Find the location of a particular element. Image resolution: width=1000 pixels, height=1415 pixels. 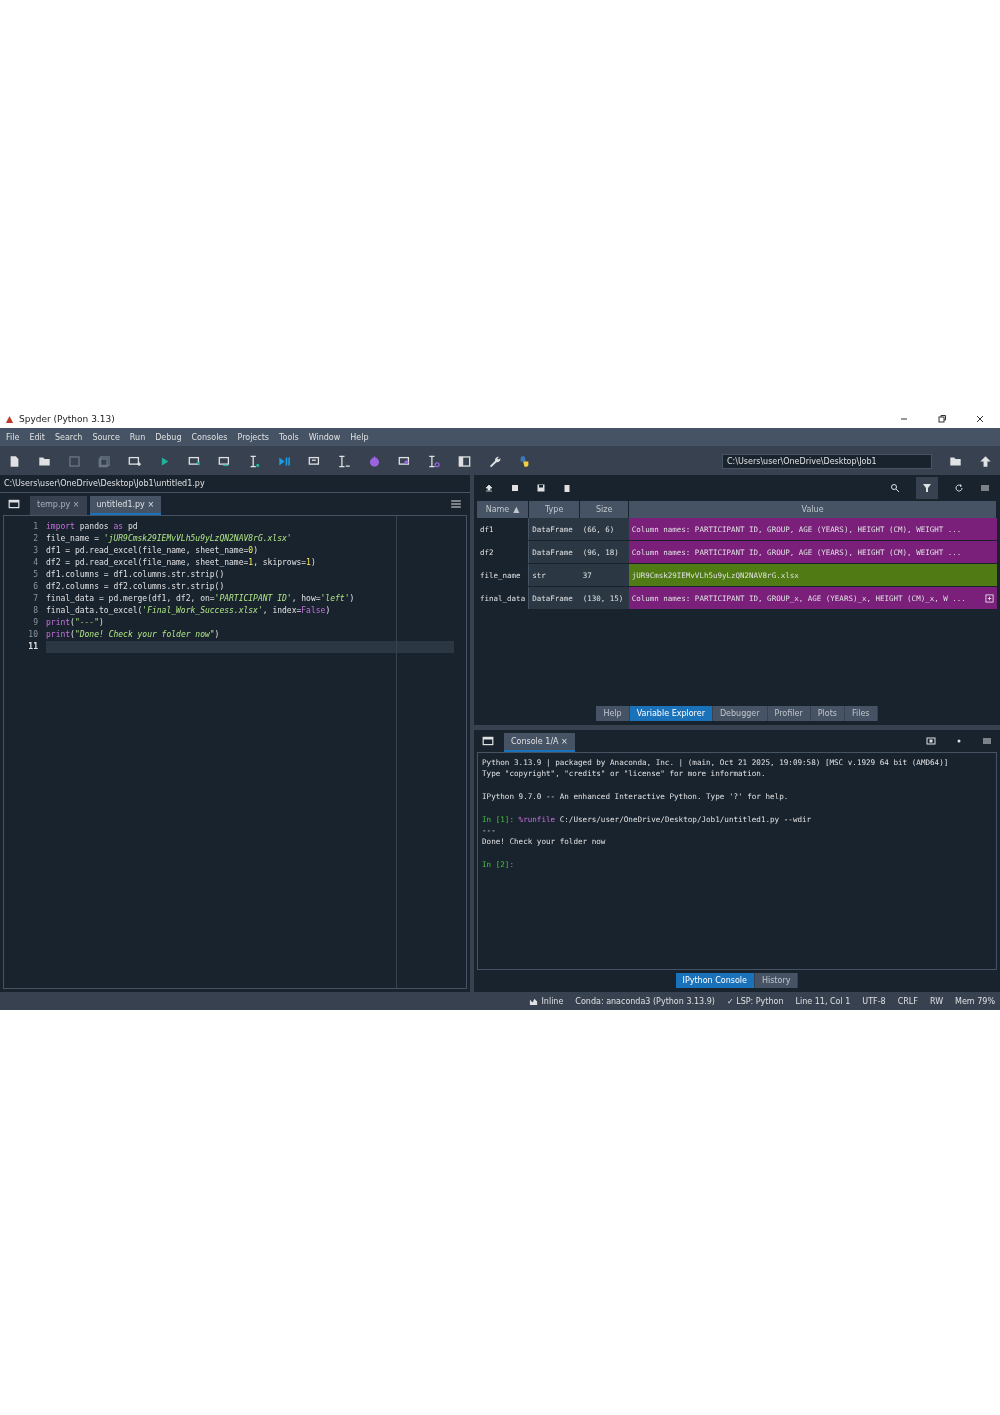

menu-item: Help is located at coordinates (359, 437).